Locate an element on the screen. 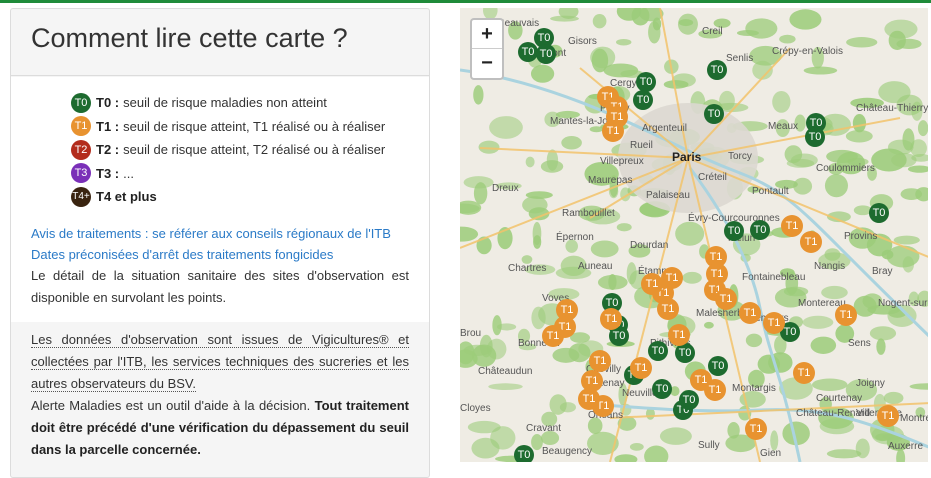 The image size is (931, 478). t0-badge-icon: T0 is located at coordinates (81, 102).